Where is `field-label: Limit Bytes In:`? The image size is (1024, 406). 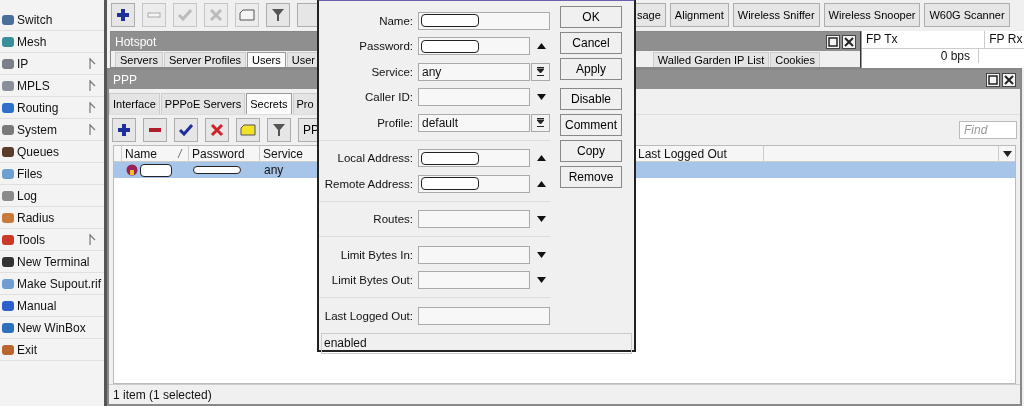 field-label: Limit Bytes In: is located at coordinates (376, 254).